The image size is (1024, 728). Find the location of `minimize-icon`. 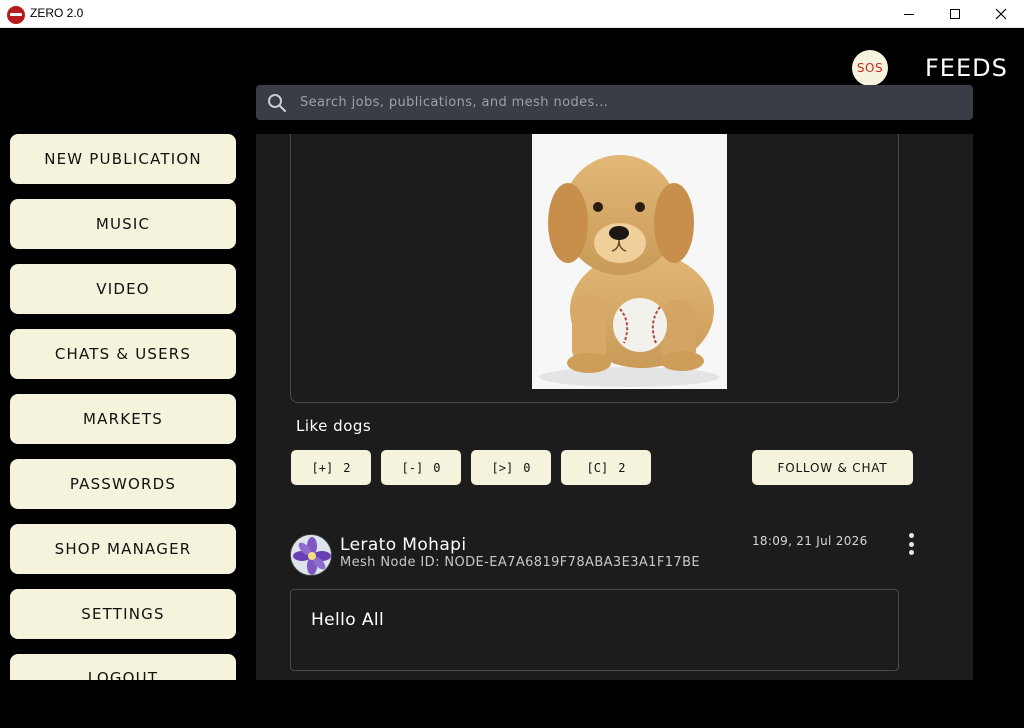

minimize-icon is located at coordinates (909, 14).